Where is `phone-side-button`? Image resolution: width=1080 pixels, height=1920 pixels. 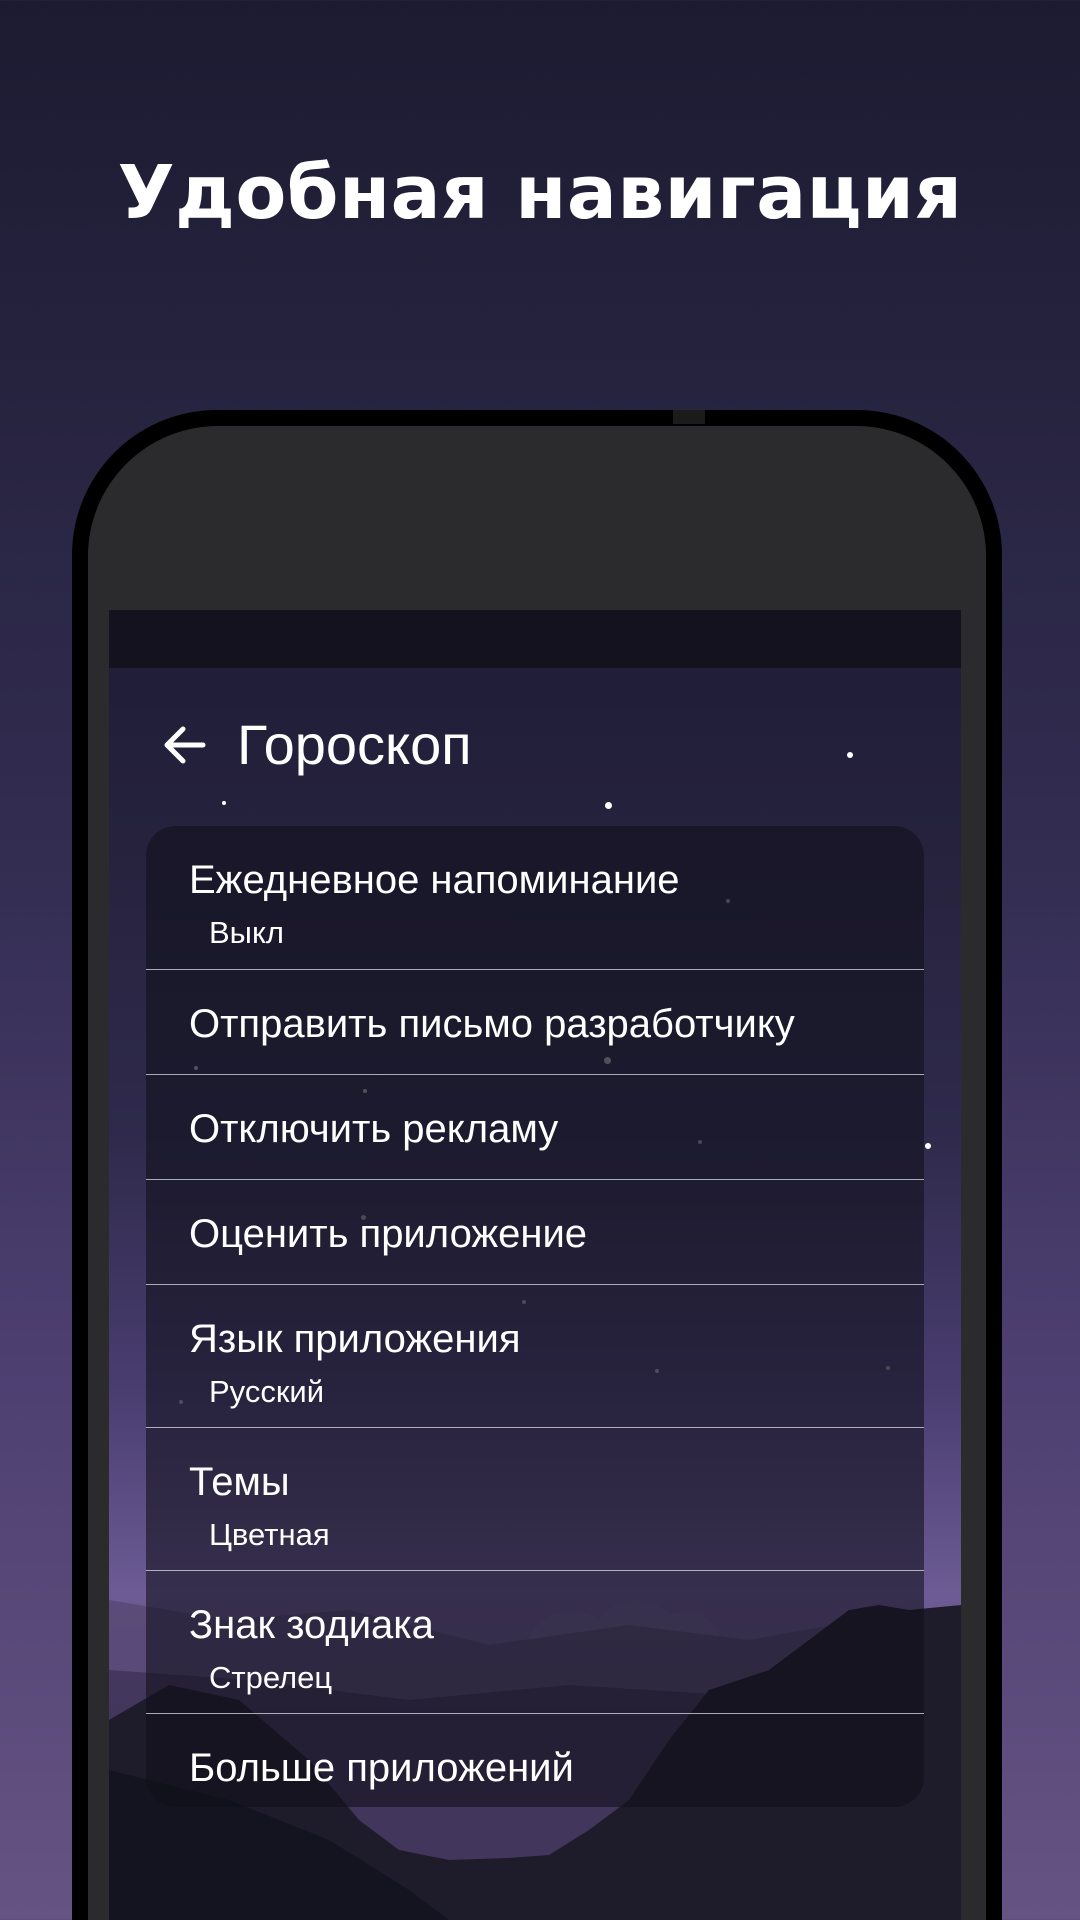 phone-side-button is located at coordinates (689, 417).